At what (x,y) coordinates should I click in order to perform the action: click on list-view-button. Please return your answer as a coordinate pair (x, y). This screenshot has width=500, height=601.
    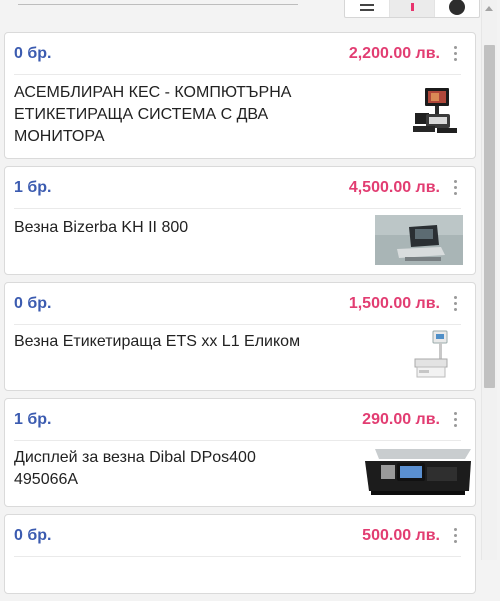
    Looking at the image, I should click on (367, 8).